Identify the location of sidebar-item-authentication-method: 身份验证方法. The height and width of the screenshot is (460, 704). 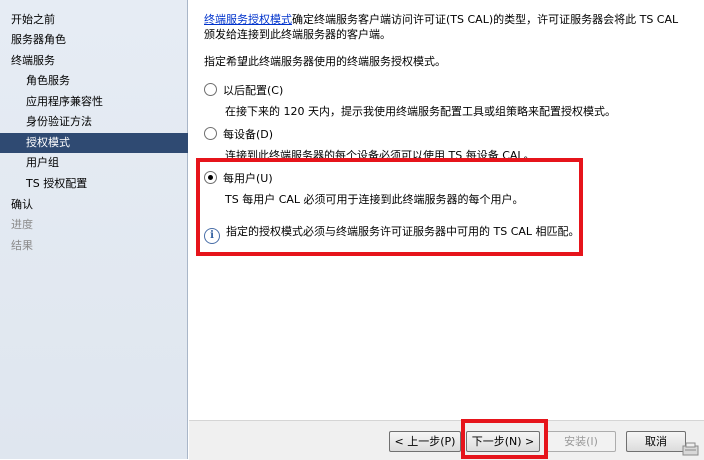
(59, 122).